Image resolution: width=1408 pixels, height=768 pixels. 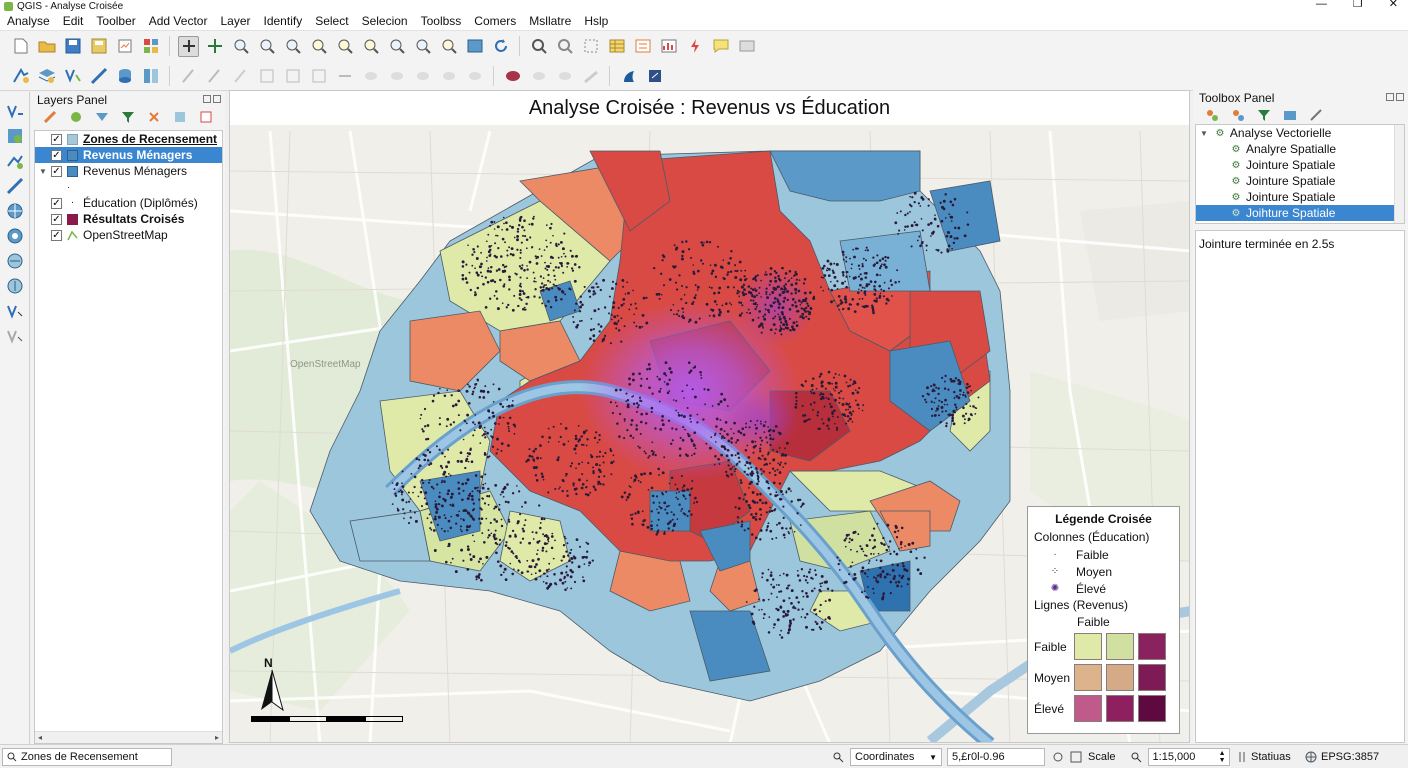 I want to click on style-manager-icon, so click(x=150, y=46).